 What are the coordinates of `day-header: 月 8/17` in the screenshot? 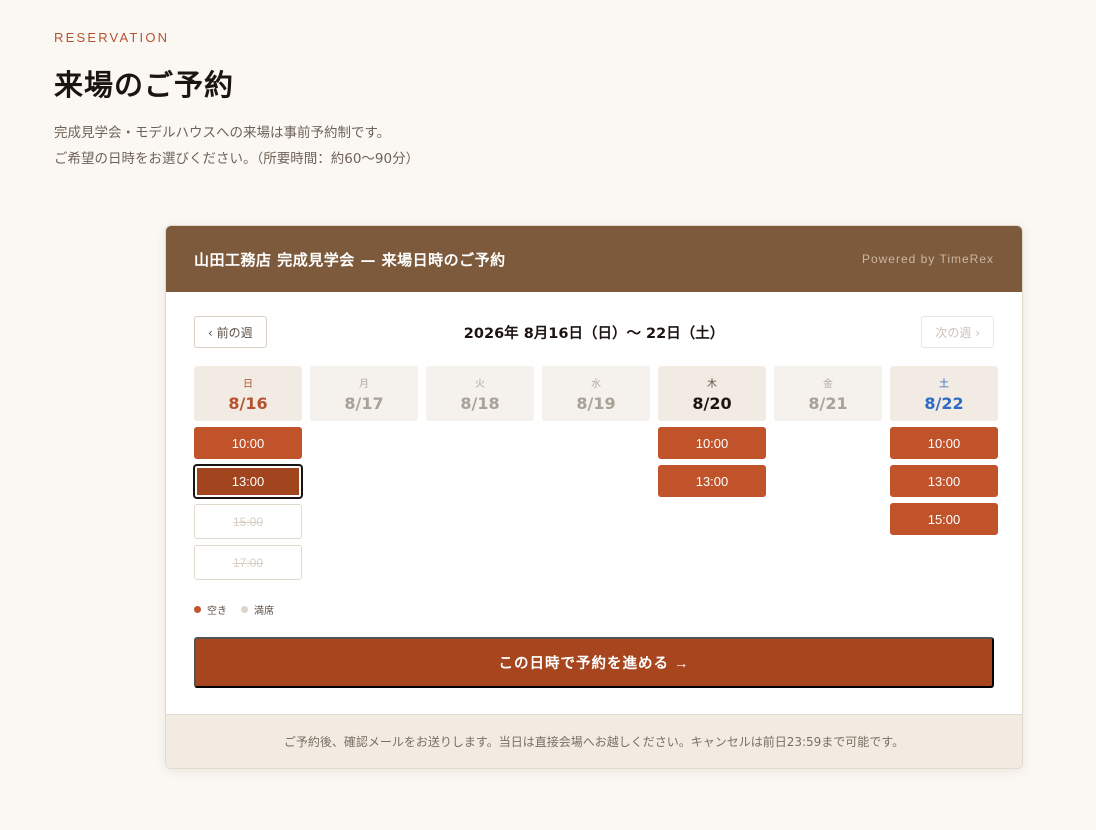 It's located at (364, 393).